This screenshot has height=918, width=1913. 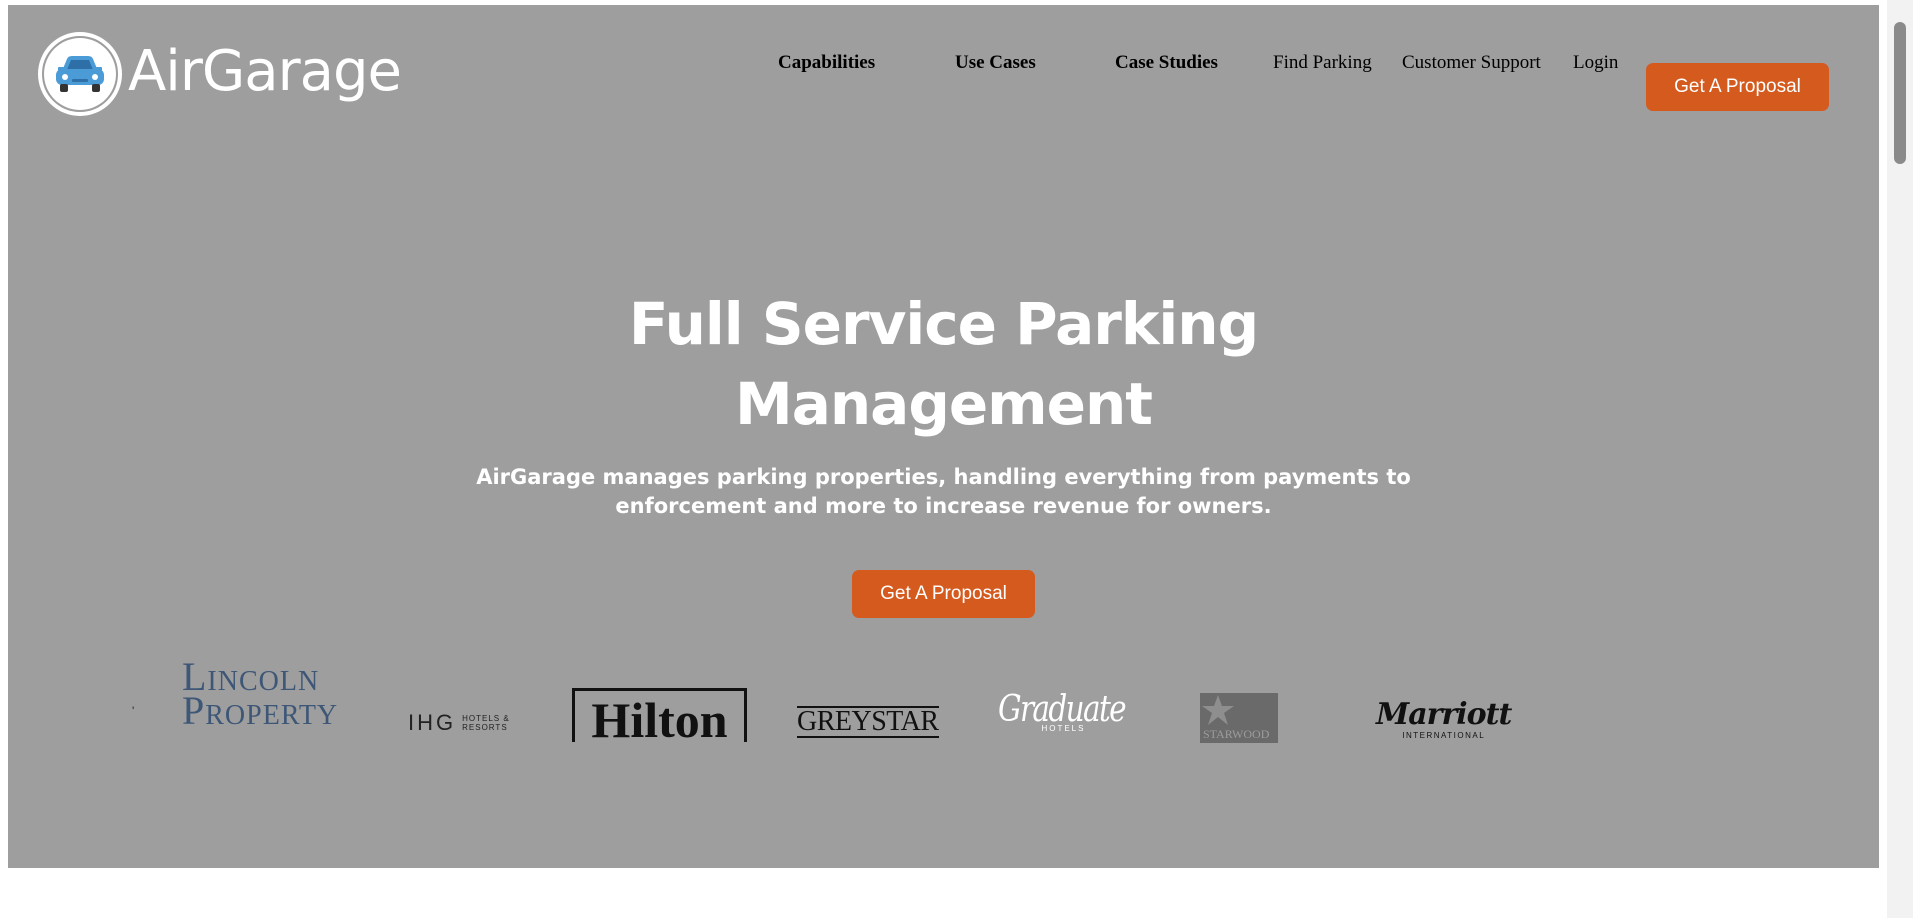 What do you see at coordinates (1900, 93) in the screenshot?
I see `scrollbar-thumb` at bounding box center [1900, 93].